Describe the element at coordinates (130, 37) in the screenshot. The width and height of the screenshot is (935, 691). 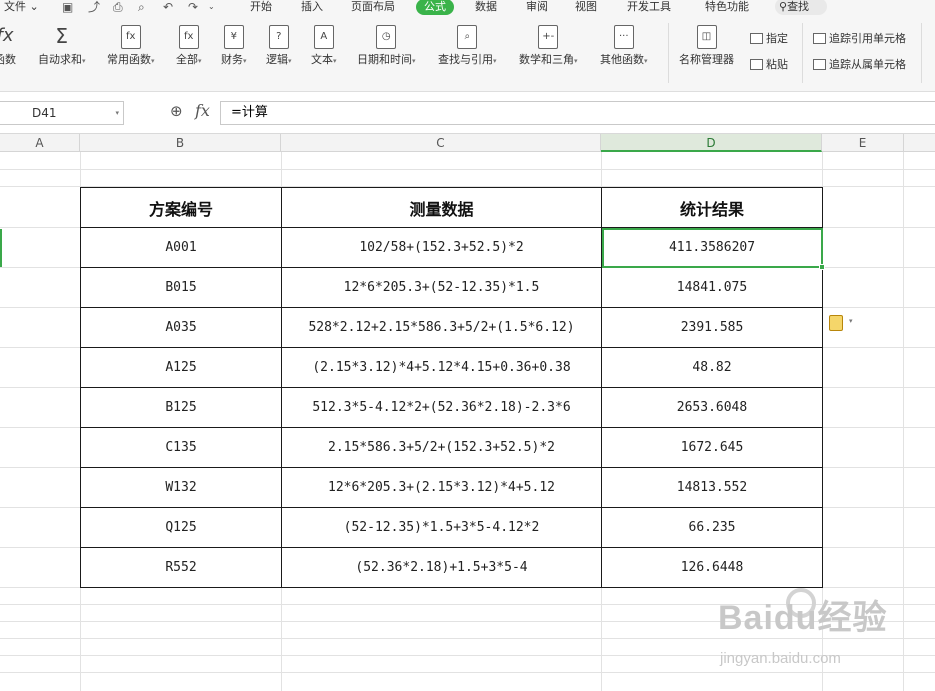
I see `star-fx-icon: fx` at that location.